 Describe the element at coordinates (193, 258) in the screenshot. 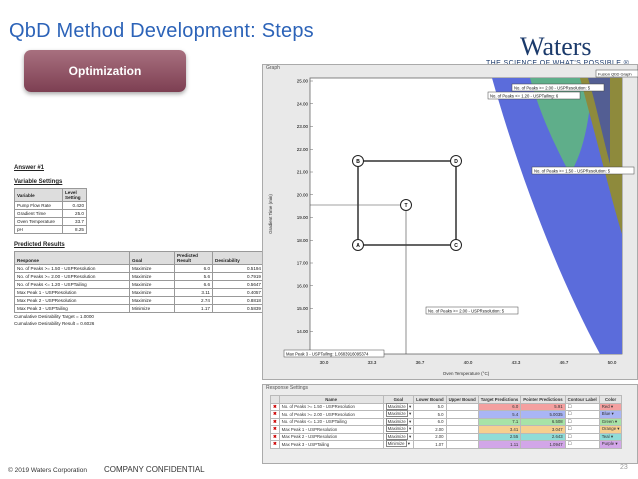

I see `column-header: Predicted Result` at that location.